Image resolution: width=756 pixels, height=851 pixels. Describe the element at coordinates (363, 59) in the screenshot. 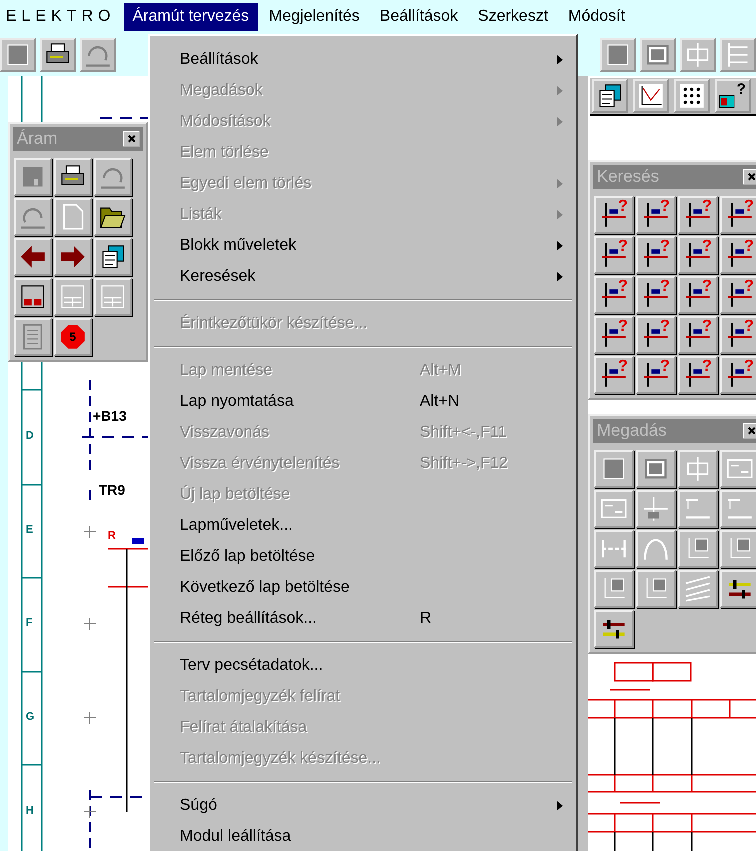

I see `menu-item: Beállítások` at that location.